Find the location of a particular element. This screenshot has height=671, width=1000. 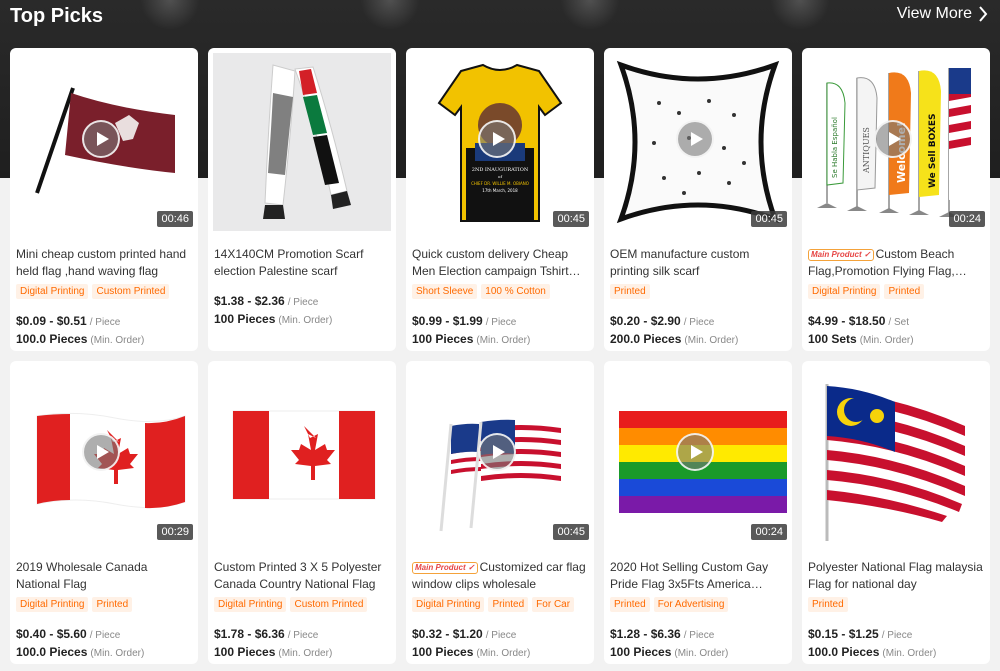

product-price: $1.78 - $6.36/ Piece is located at coordinates (266, 634).